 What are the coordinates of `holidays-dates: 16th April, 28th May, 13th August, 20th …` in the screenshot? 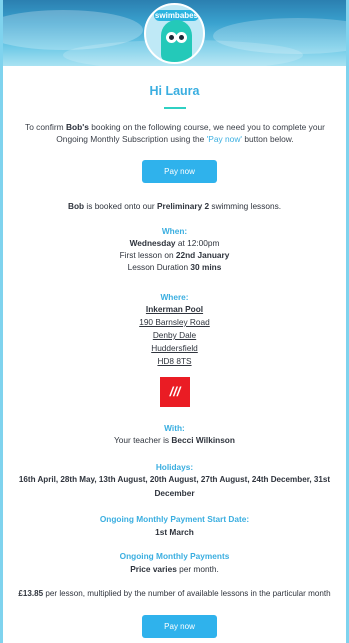 It's located at (174, 479).